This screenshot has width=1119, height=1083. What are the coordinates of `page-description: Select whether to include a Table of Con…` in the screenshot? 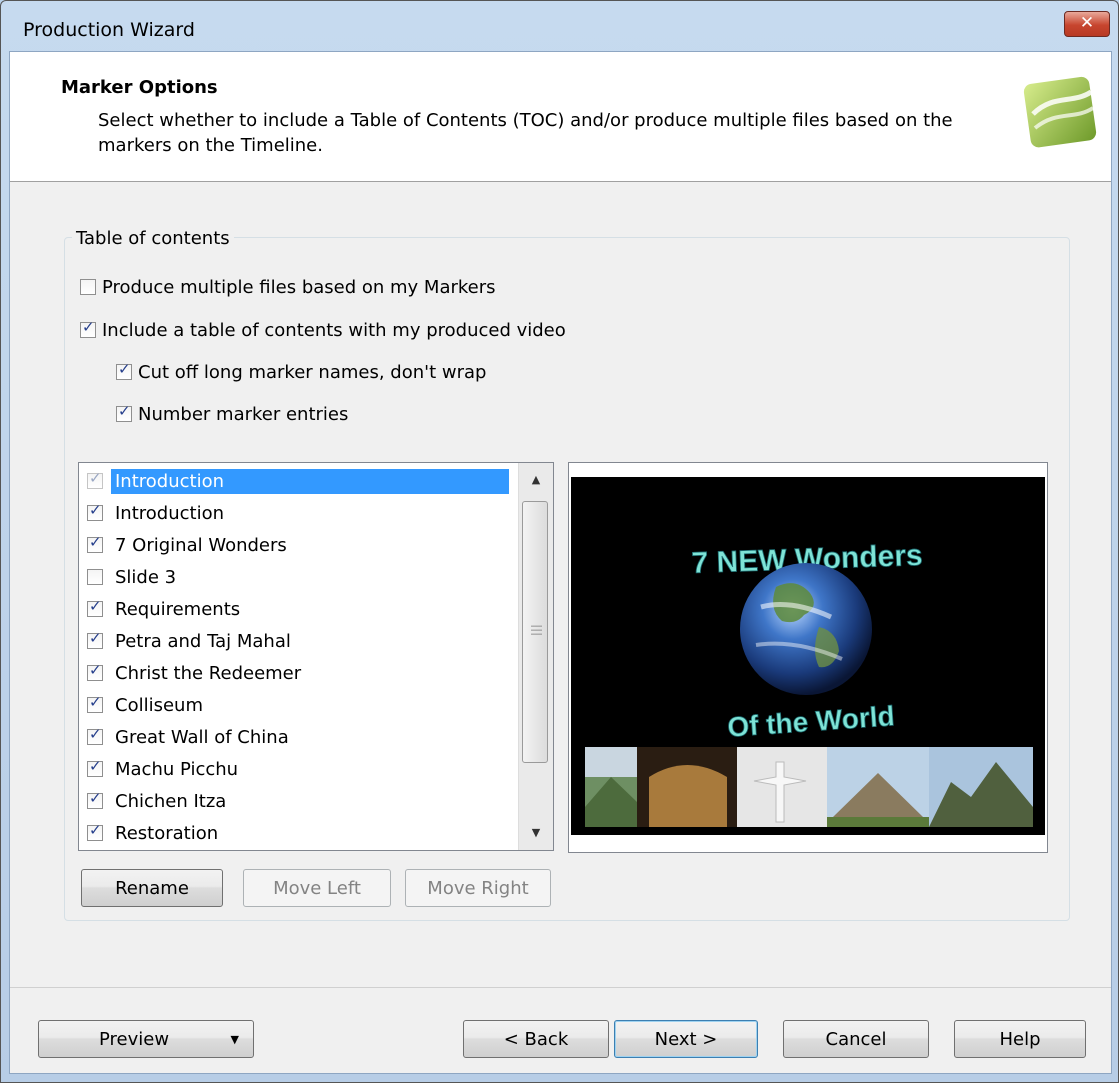 It's located at (525, 133).